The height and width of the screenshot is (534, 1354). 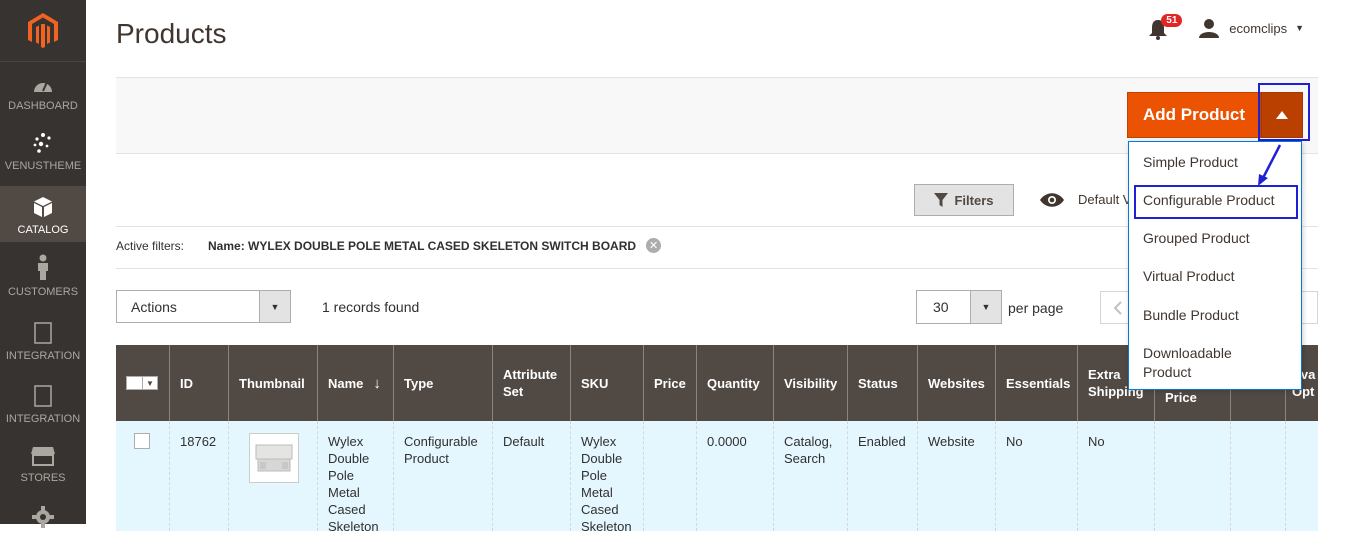 I want to click on column-header-essentials: Essentials, so click(x=1036, y=383).